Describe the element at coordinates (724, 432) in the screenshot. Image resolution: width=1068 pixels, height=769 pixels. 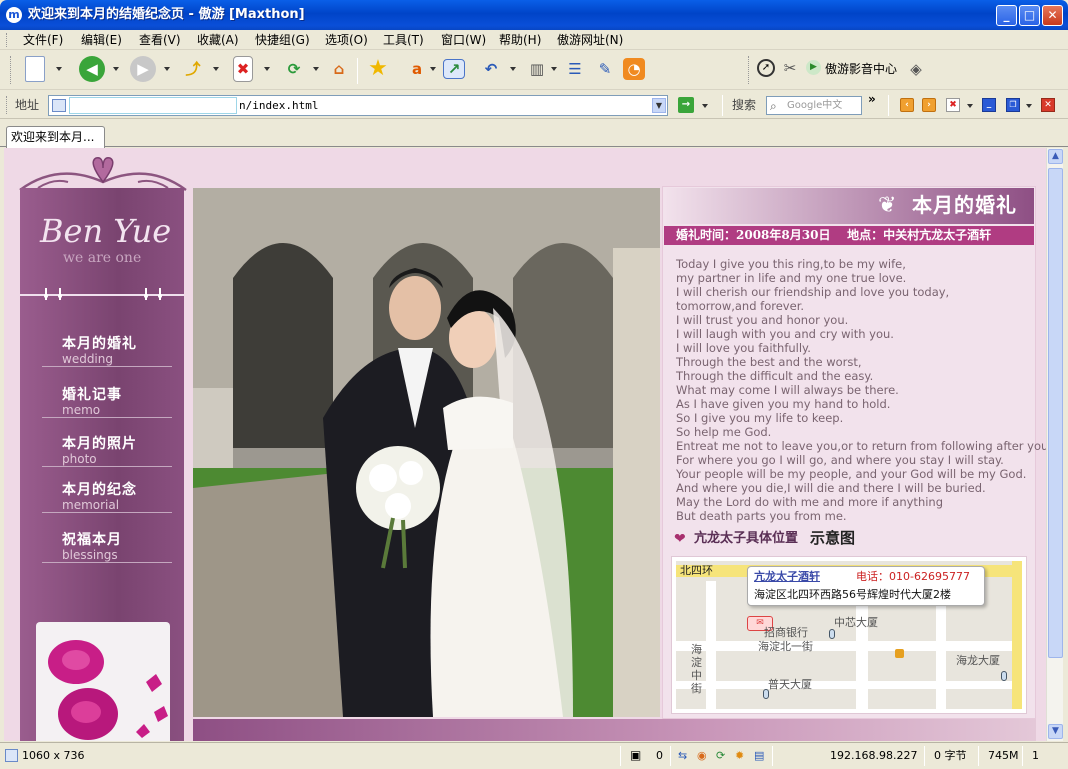
I see `poem-line: So help me God.` at that location.